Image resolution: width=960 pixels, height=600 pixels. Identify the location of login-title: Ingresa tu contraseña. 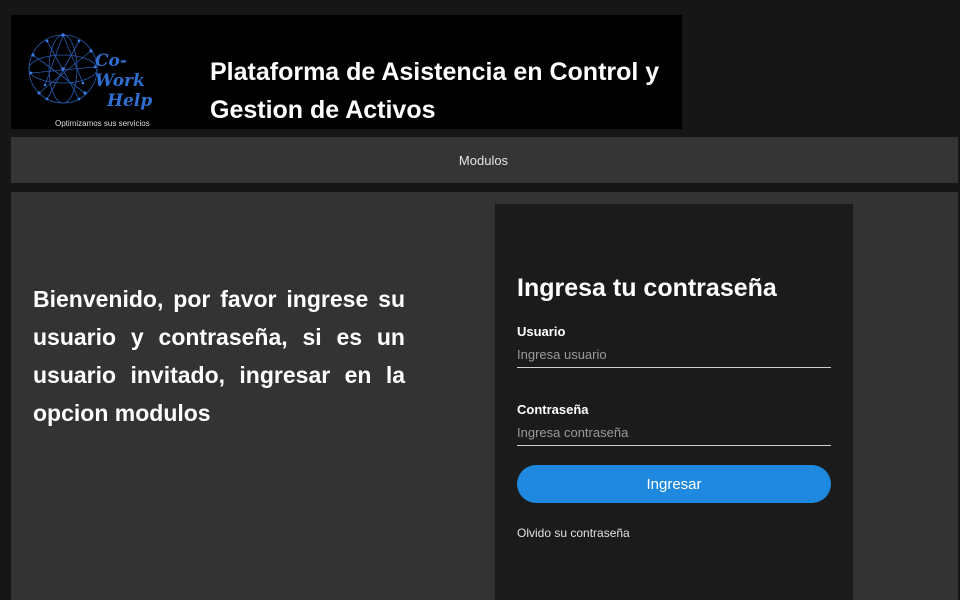
(647, 288).